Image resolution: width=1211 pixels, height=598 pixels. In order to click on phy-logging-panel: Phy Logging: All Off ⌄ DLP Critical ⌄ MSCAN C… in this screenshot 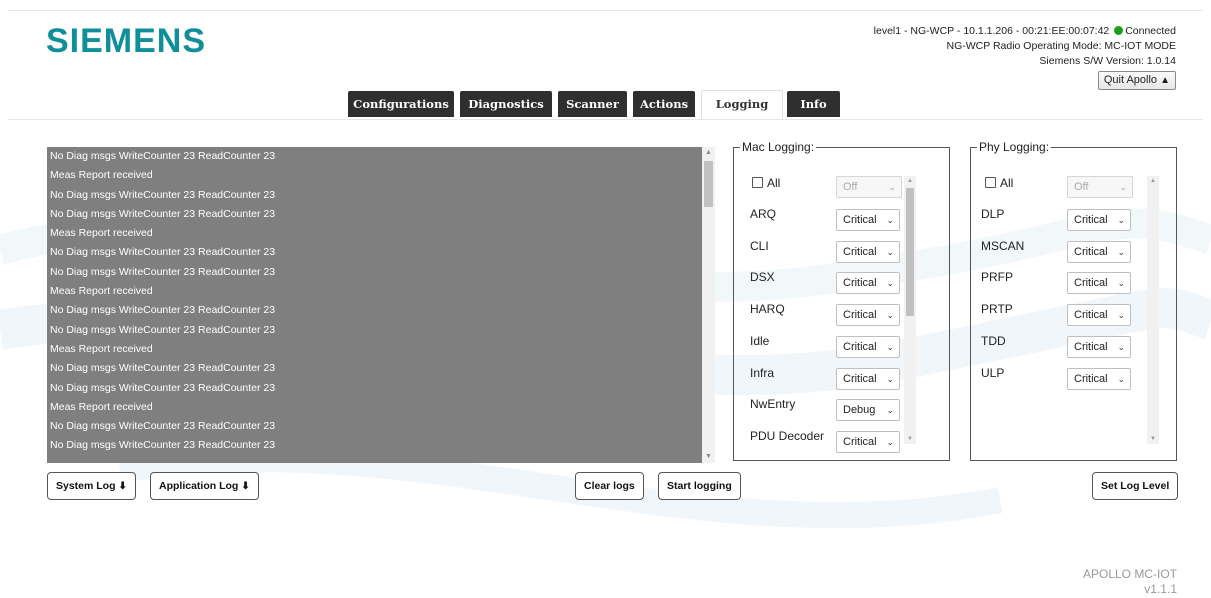, I will do `click(1073, 300)`.